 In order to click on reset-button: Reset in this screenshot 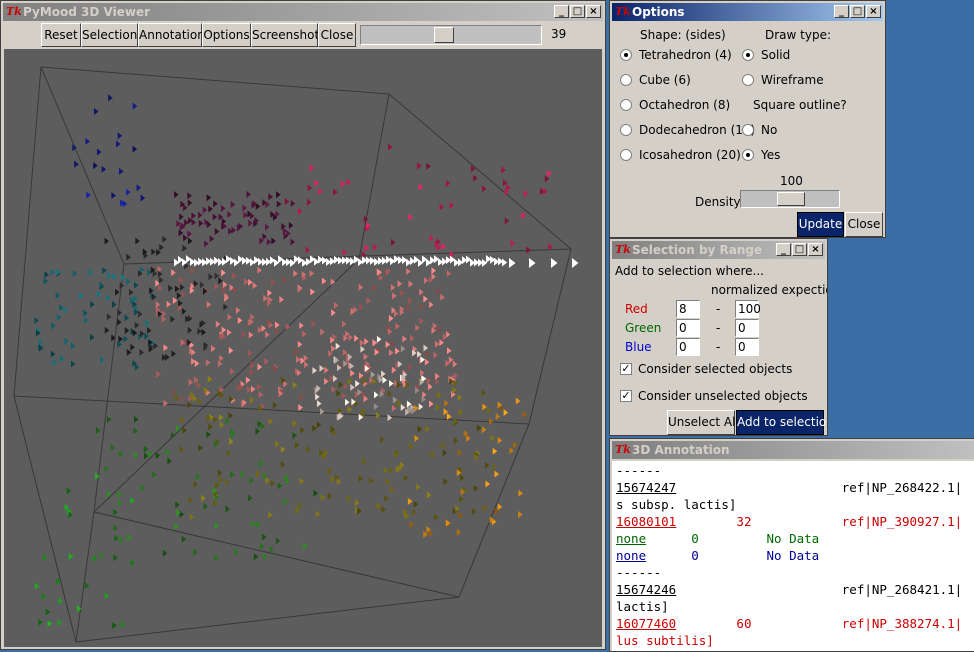, I will do `click(61, 35)`.